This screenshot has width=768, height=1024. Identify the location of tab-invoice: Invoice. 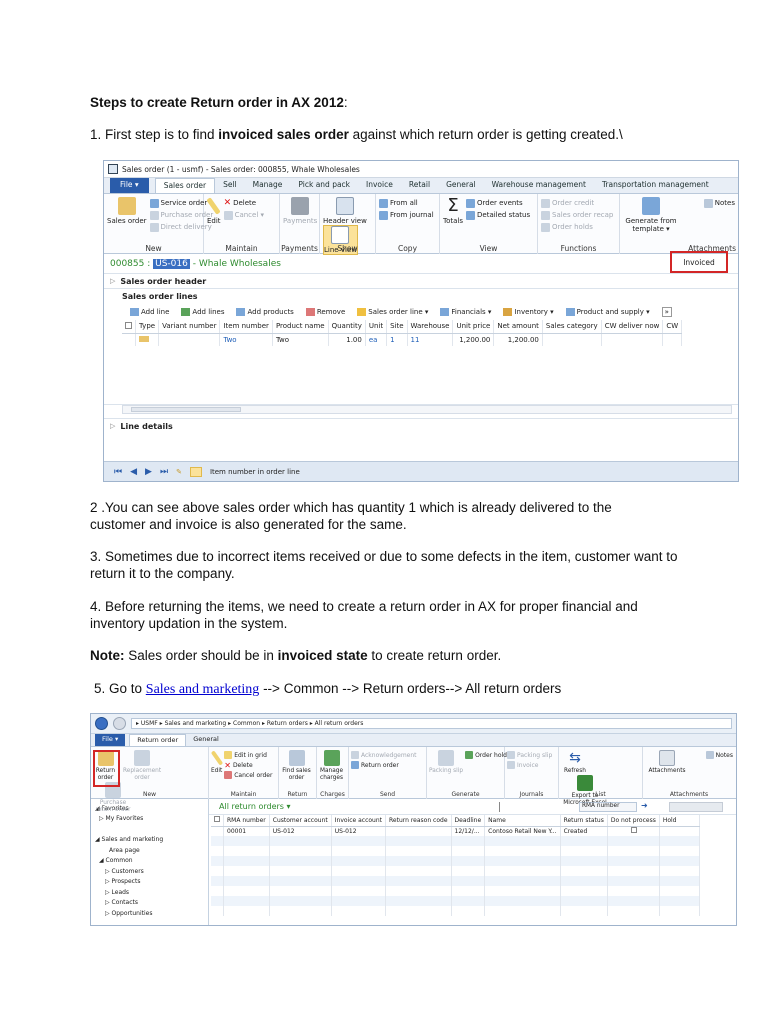
(379, 185).